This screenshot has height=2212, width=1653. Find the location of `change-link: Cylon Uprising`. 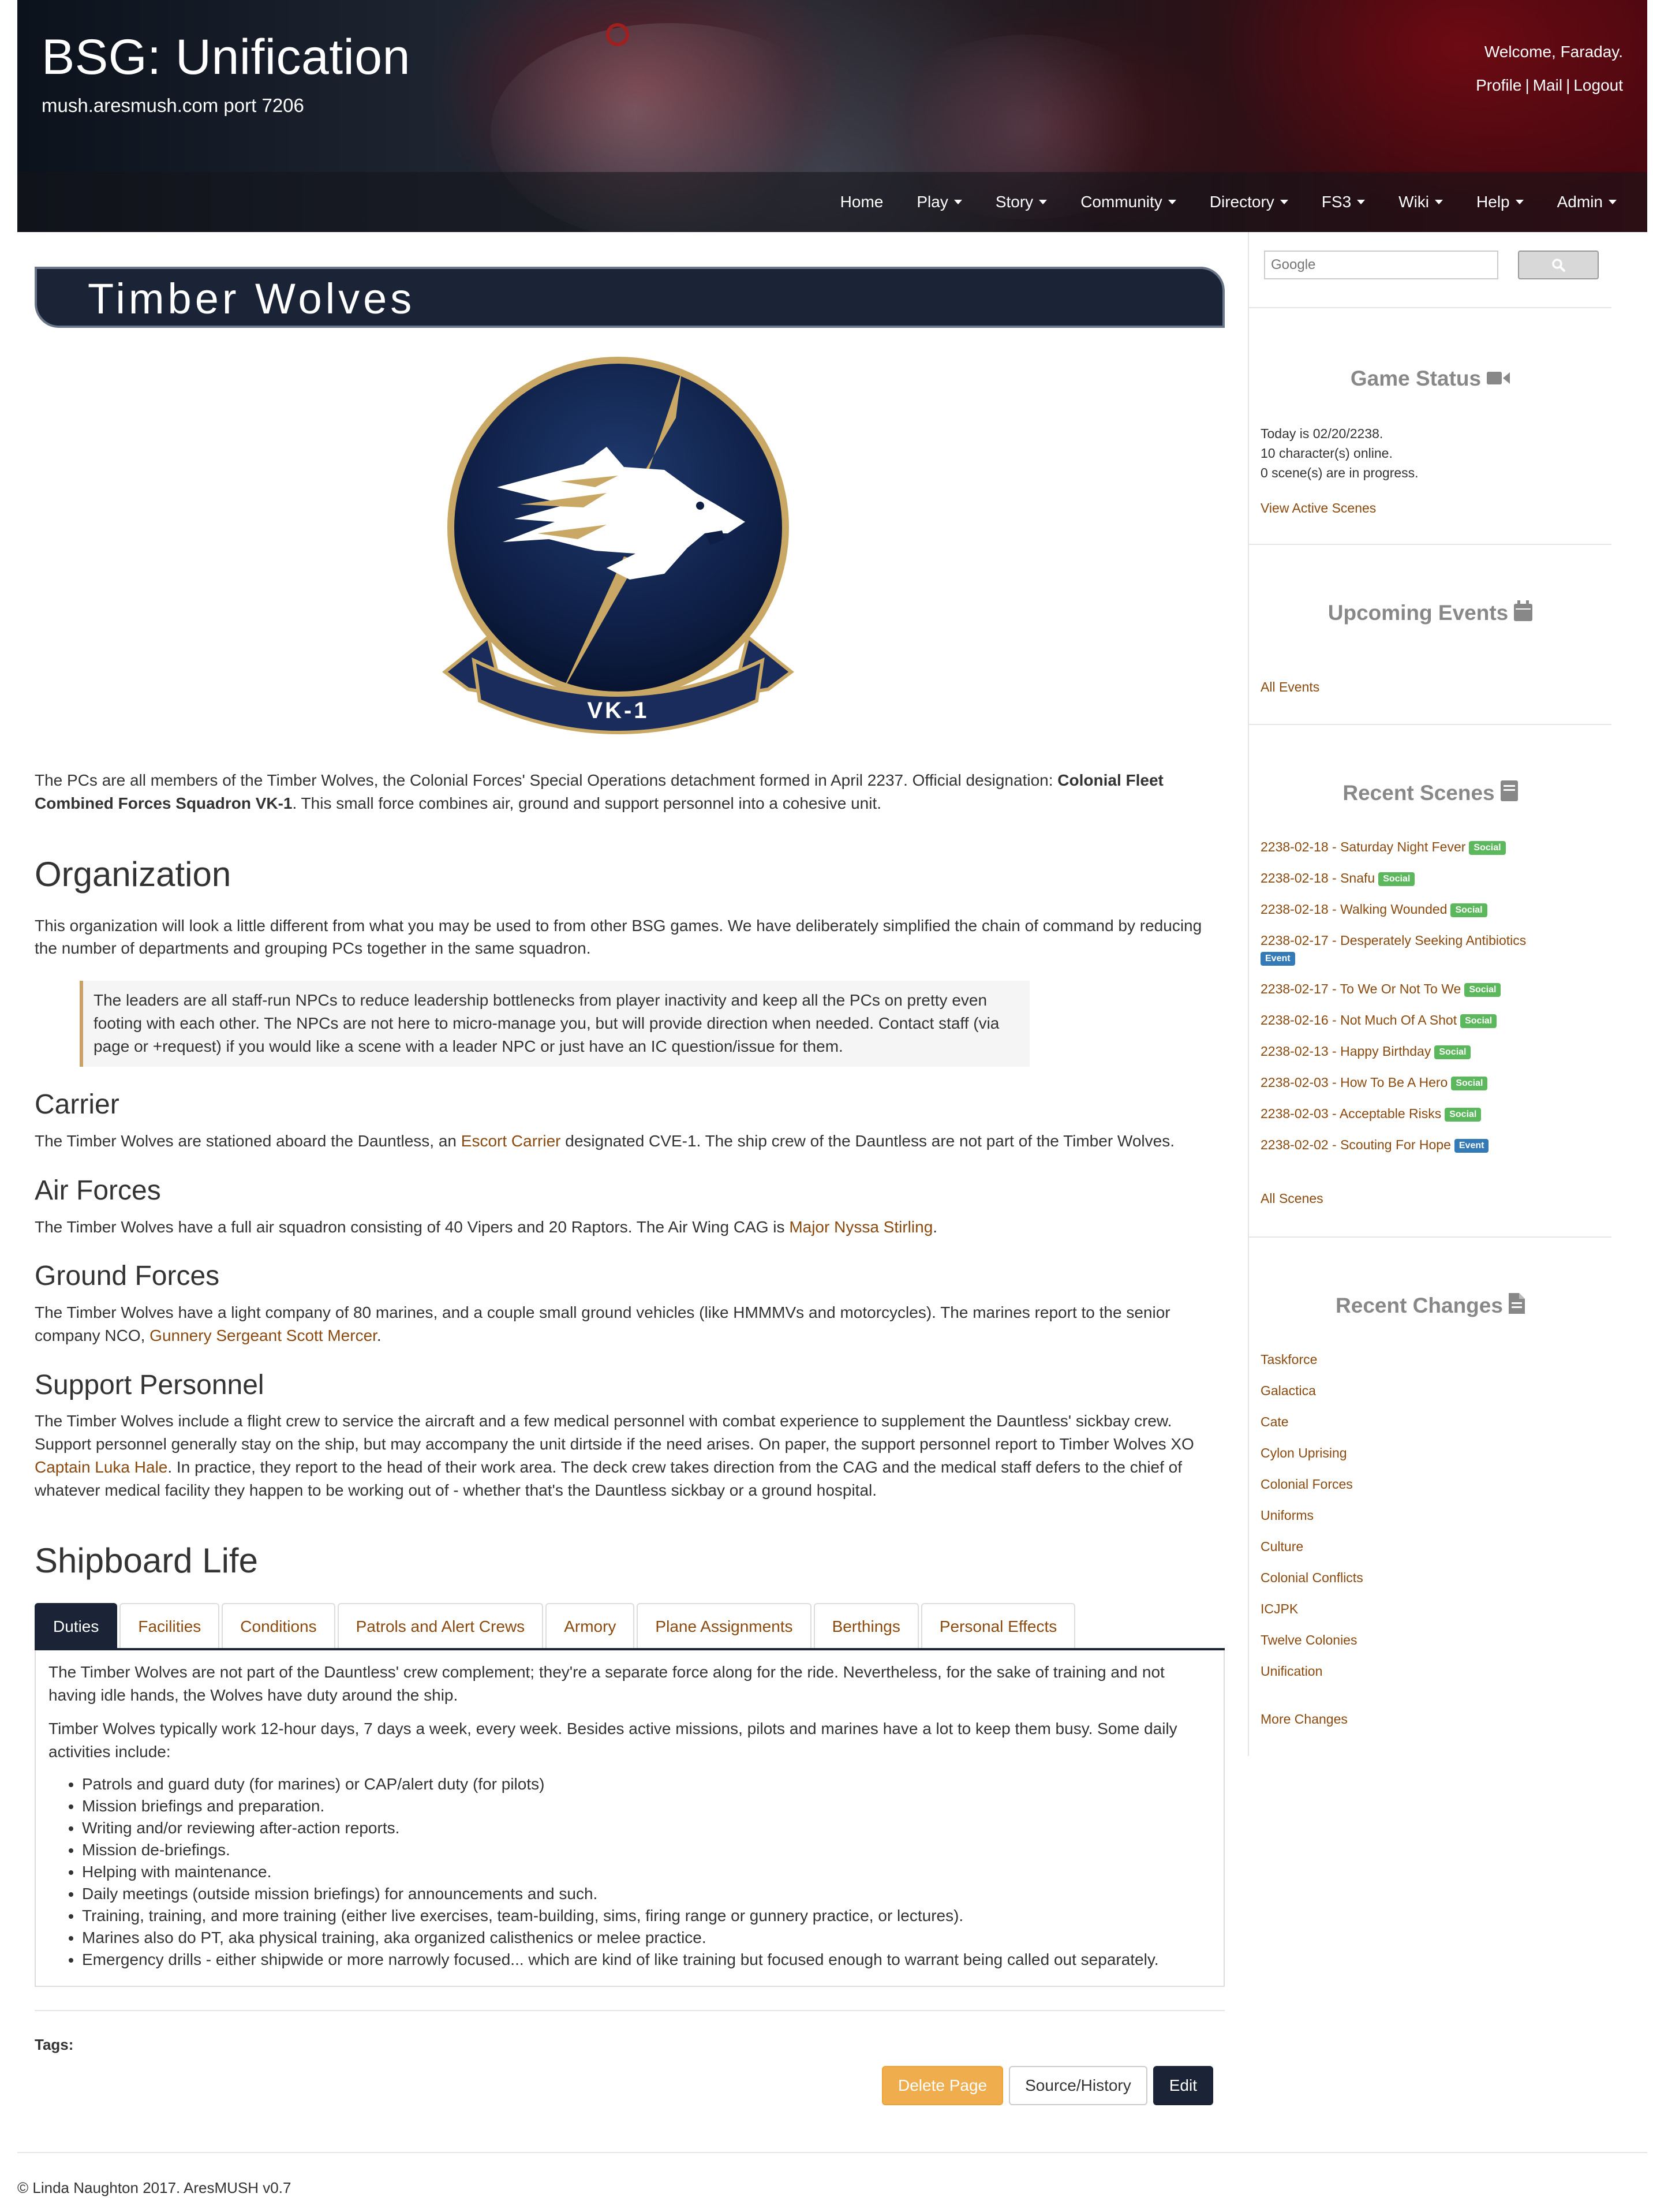

change-link: Cylon Uprising is located at coordinates (1312, 1460).